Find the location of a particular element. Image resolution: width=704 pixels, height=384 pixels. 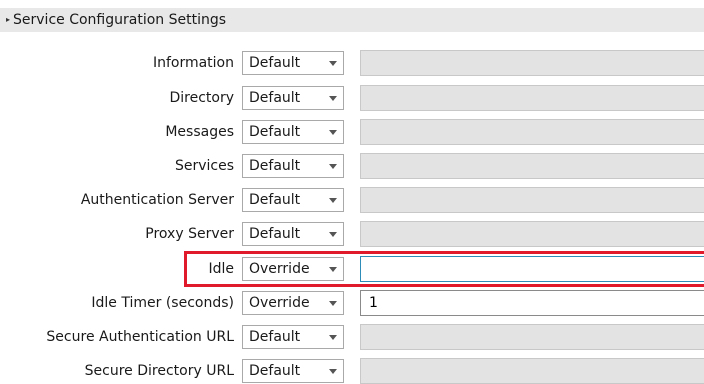

setting-label: Idle Timer (seconds) is located at coordinates (162, 303).